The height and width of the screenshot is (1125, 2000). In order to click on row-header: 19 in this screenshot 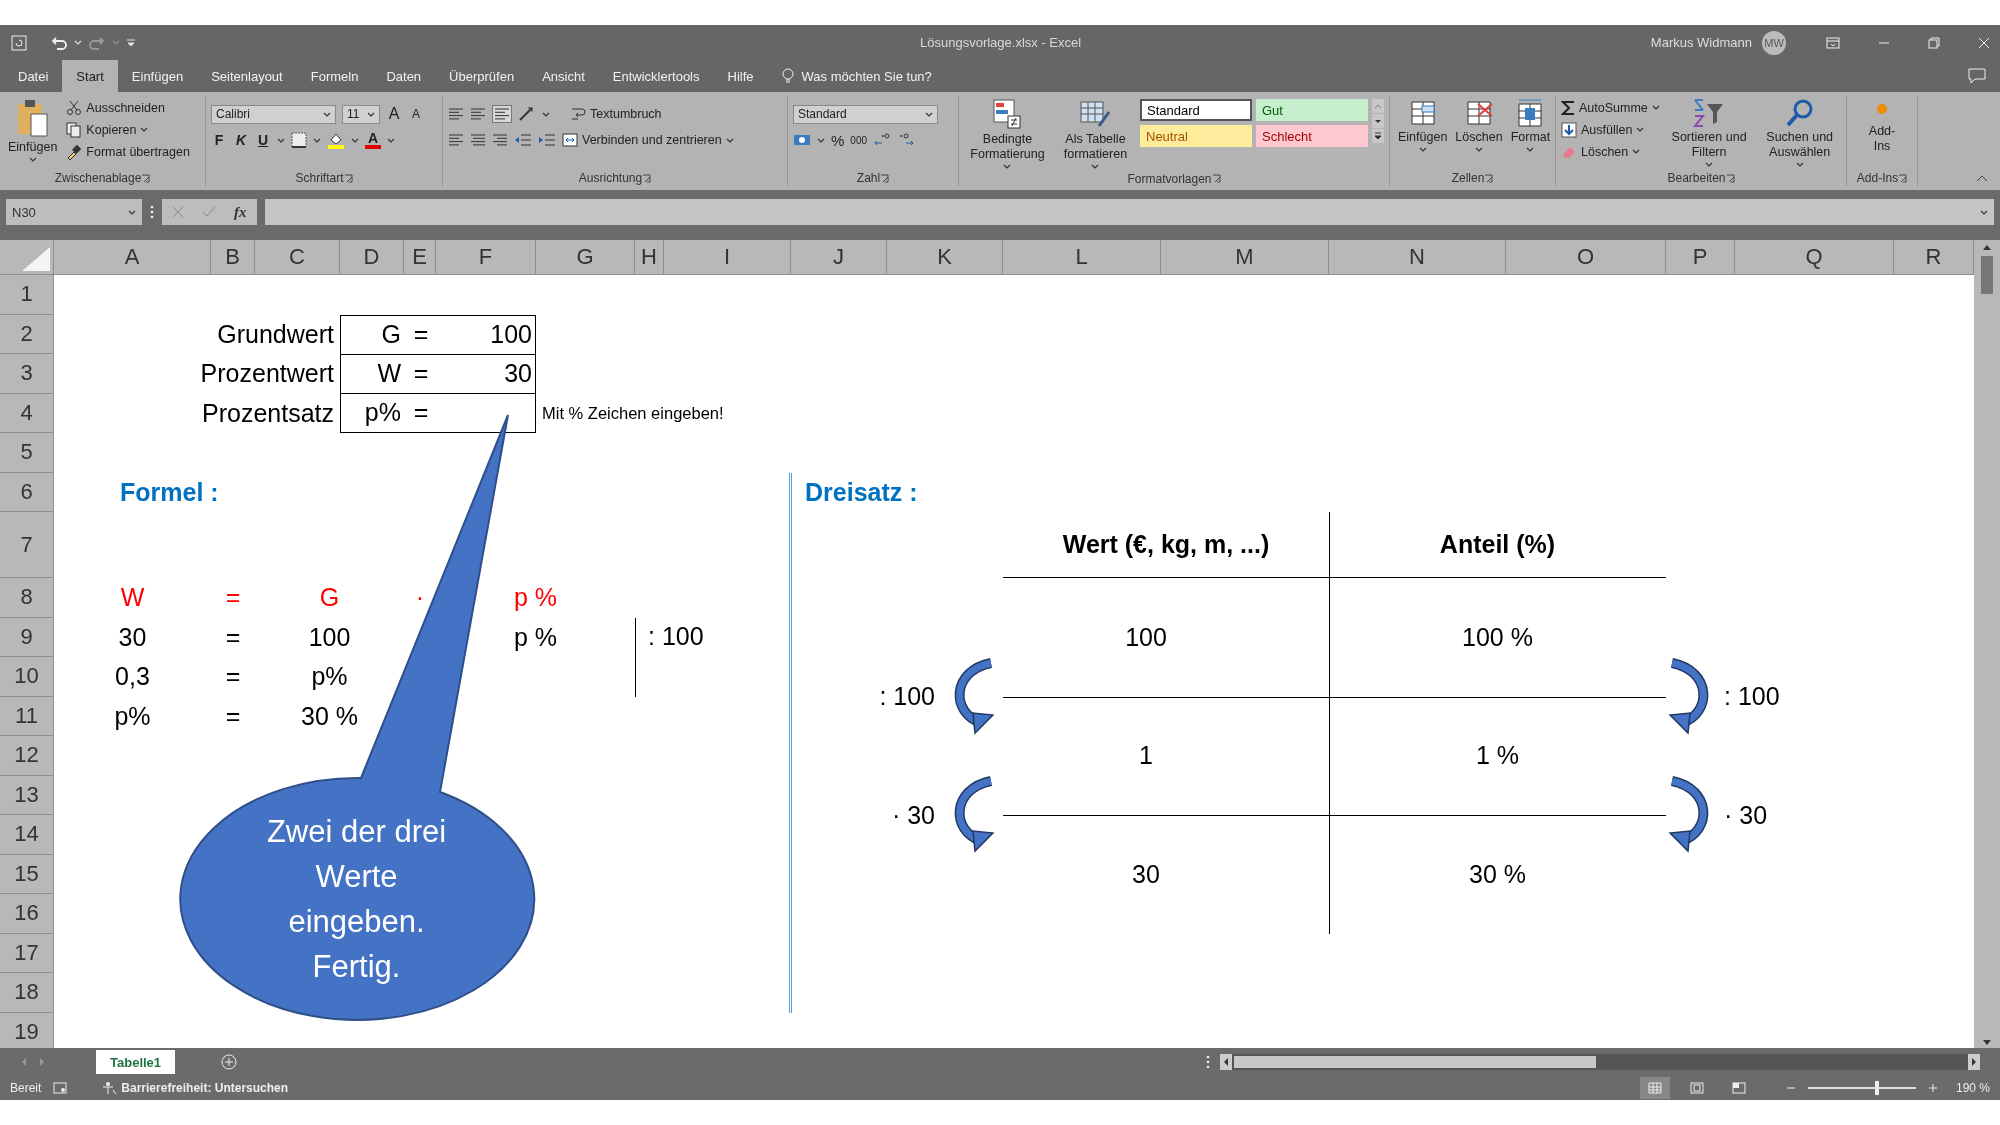, I will do `click(27, 1030)`.